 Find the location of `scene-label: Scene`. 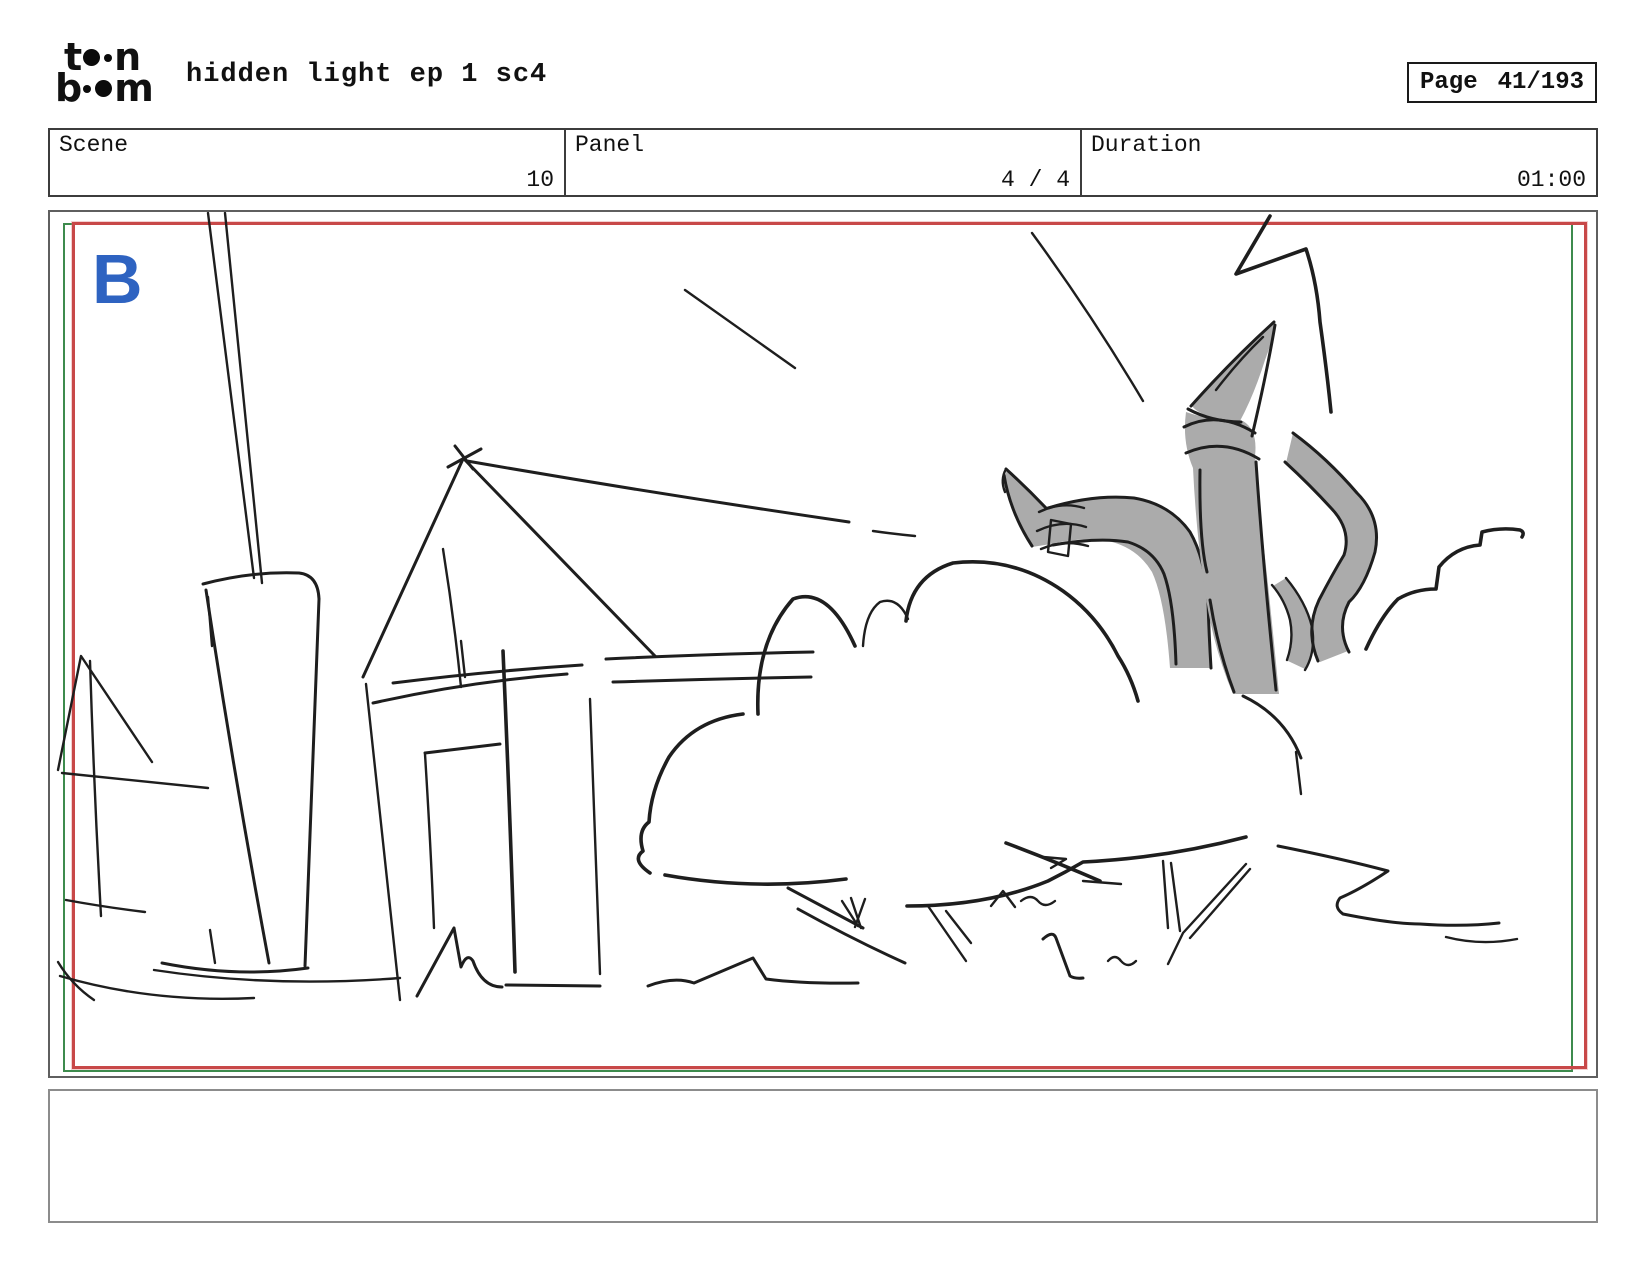

scene-label: Scene is located at coordinates (94, 145).